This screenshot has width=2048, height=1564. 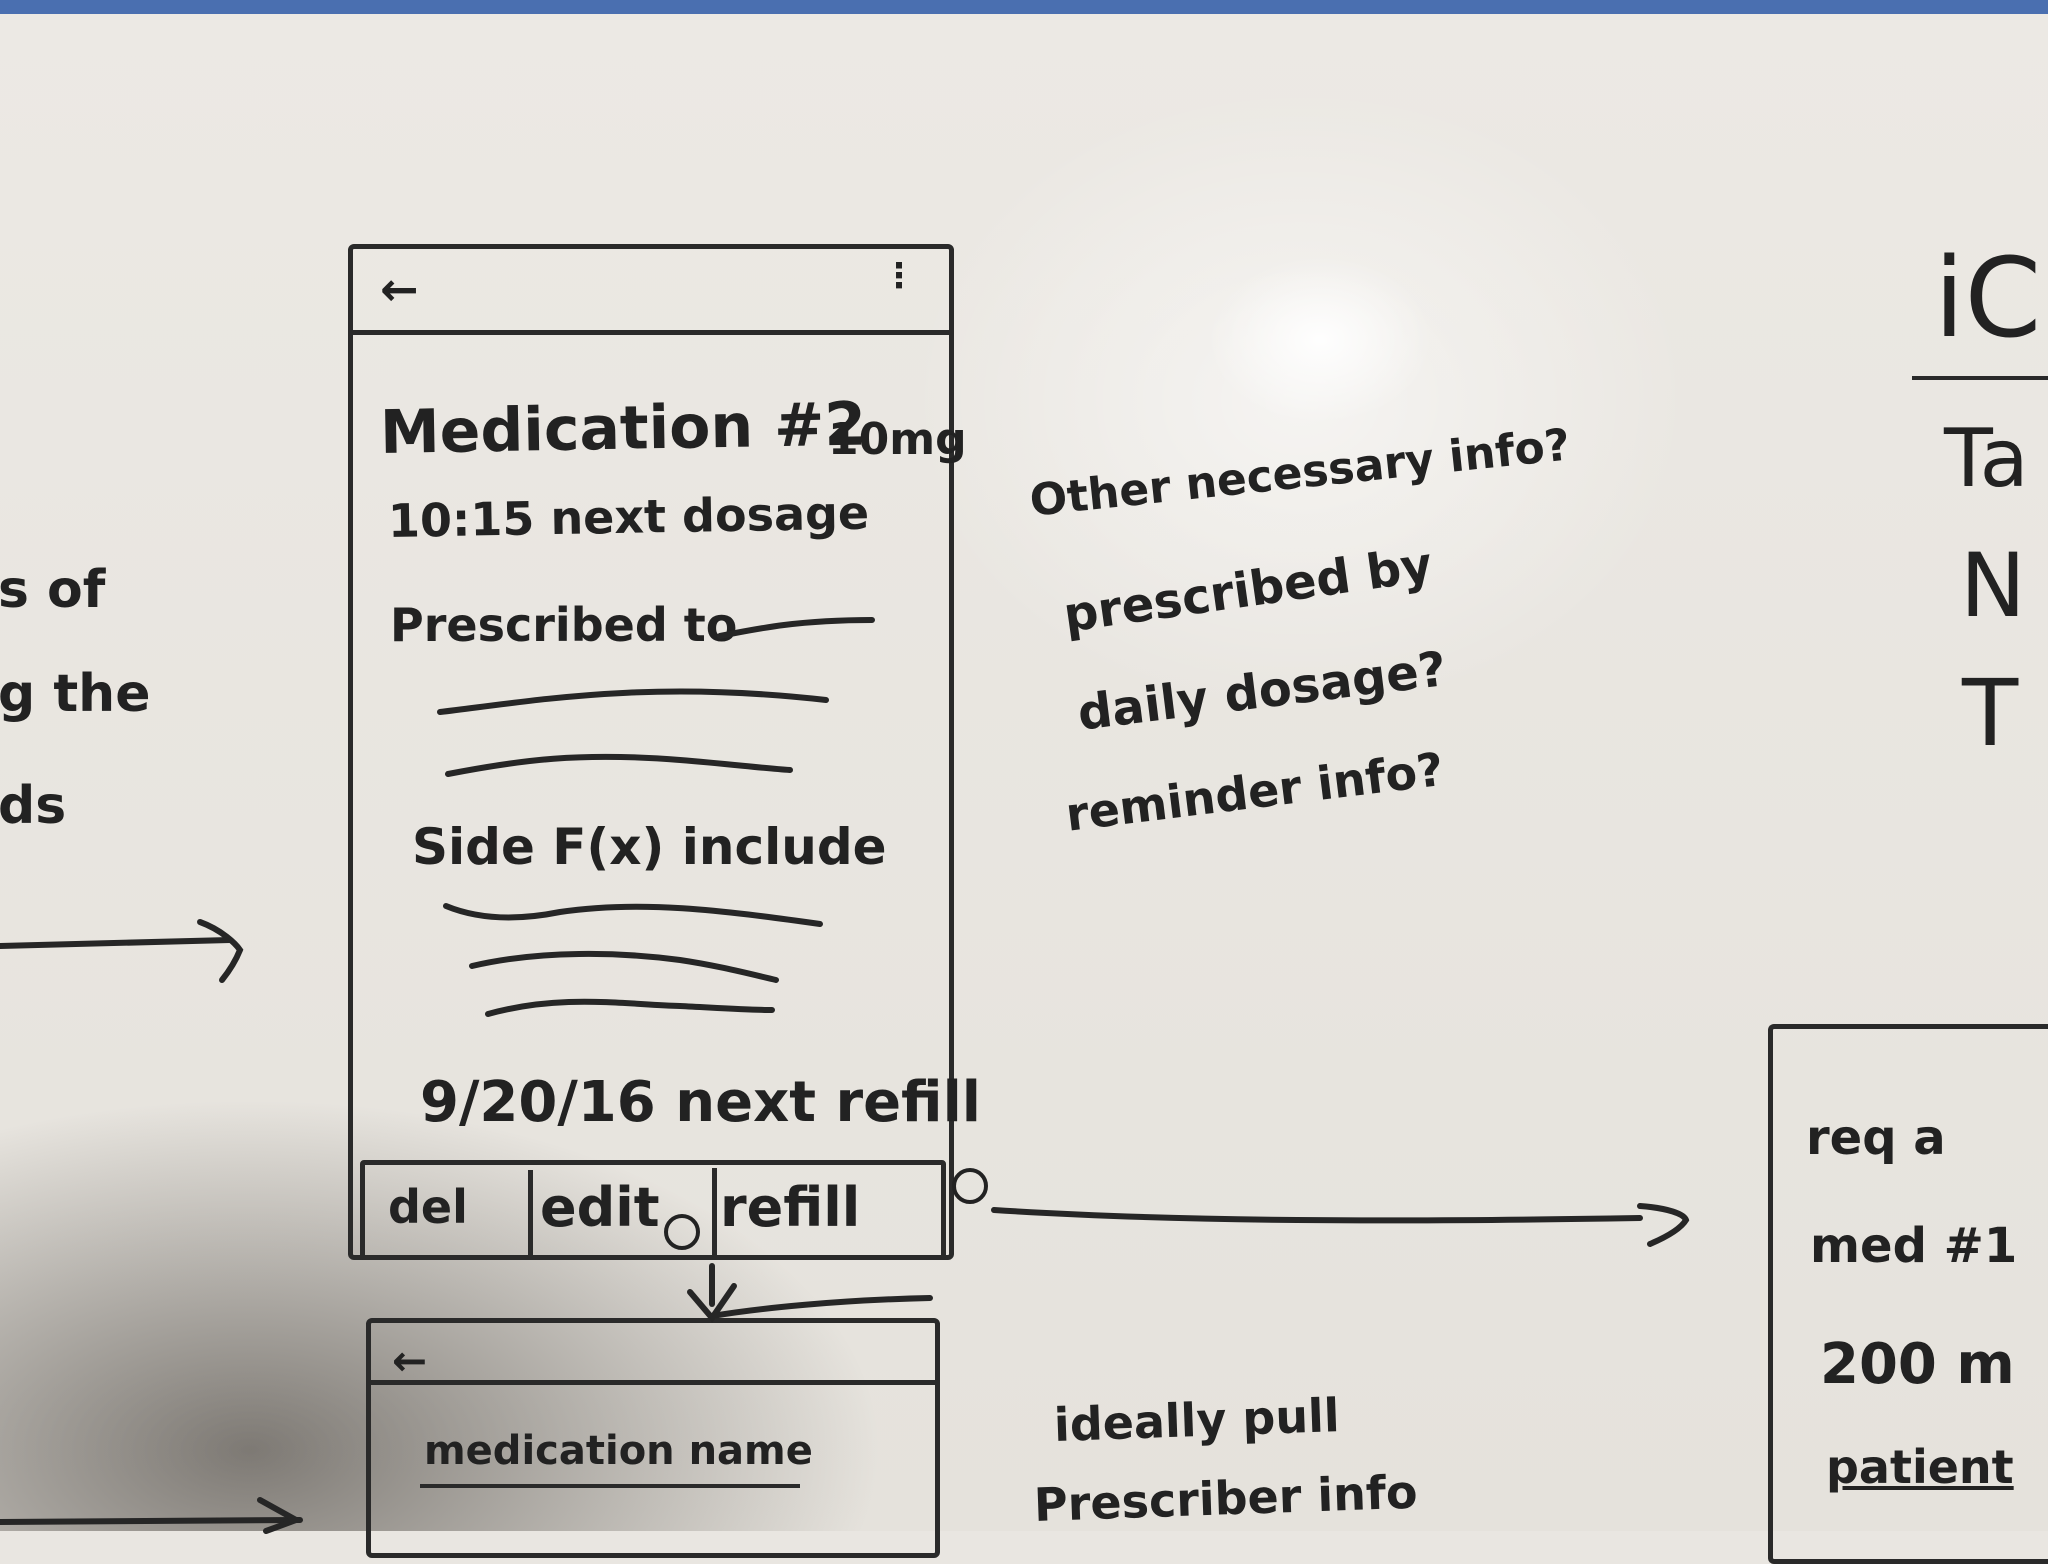 What do you see at coordinates (821, 1307) in the screenshot?
I see `connector-line` at bounding box center [821, 1307].